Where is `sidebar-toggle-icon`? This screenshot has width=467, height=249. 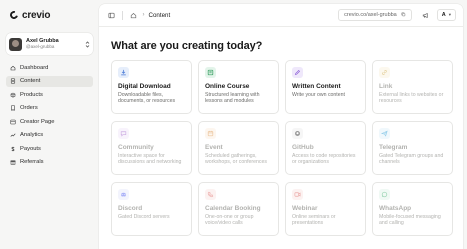 sidebar-toggle-icon is located at coordinates (111, 15).